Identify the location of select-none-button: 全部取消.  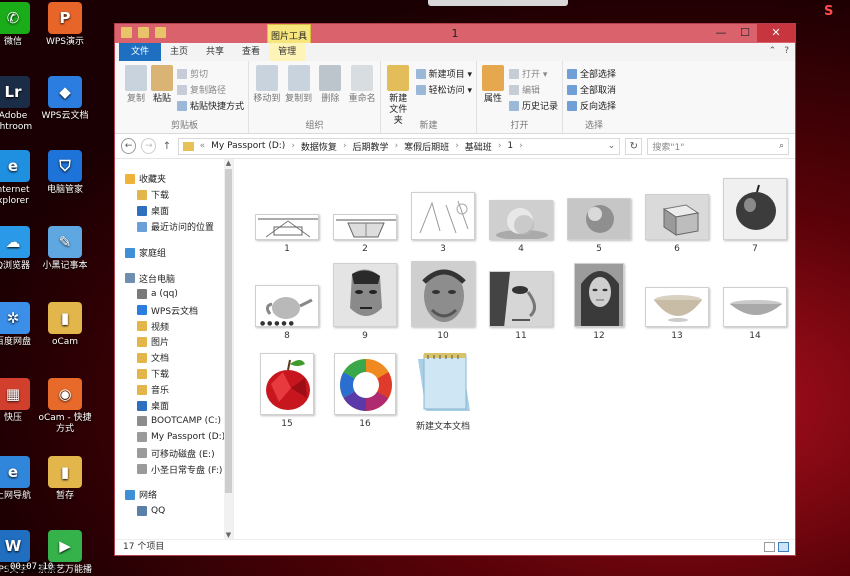
(591, 89).